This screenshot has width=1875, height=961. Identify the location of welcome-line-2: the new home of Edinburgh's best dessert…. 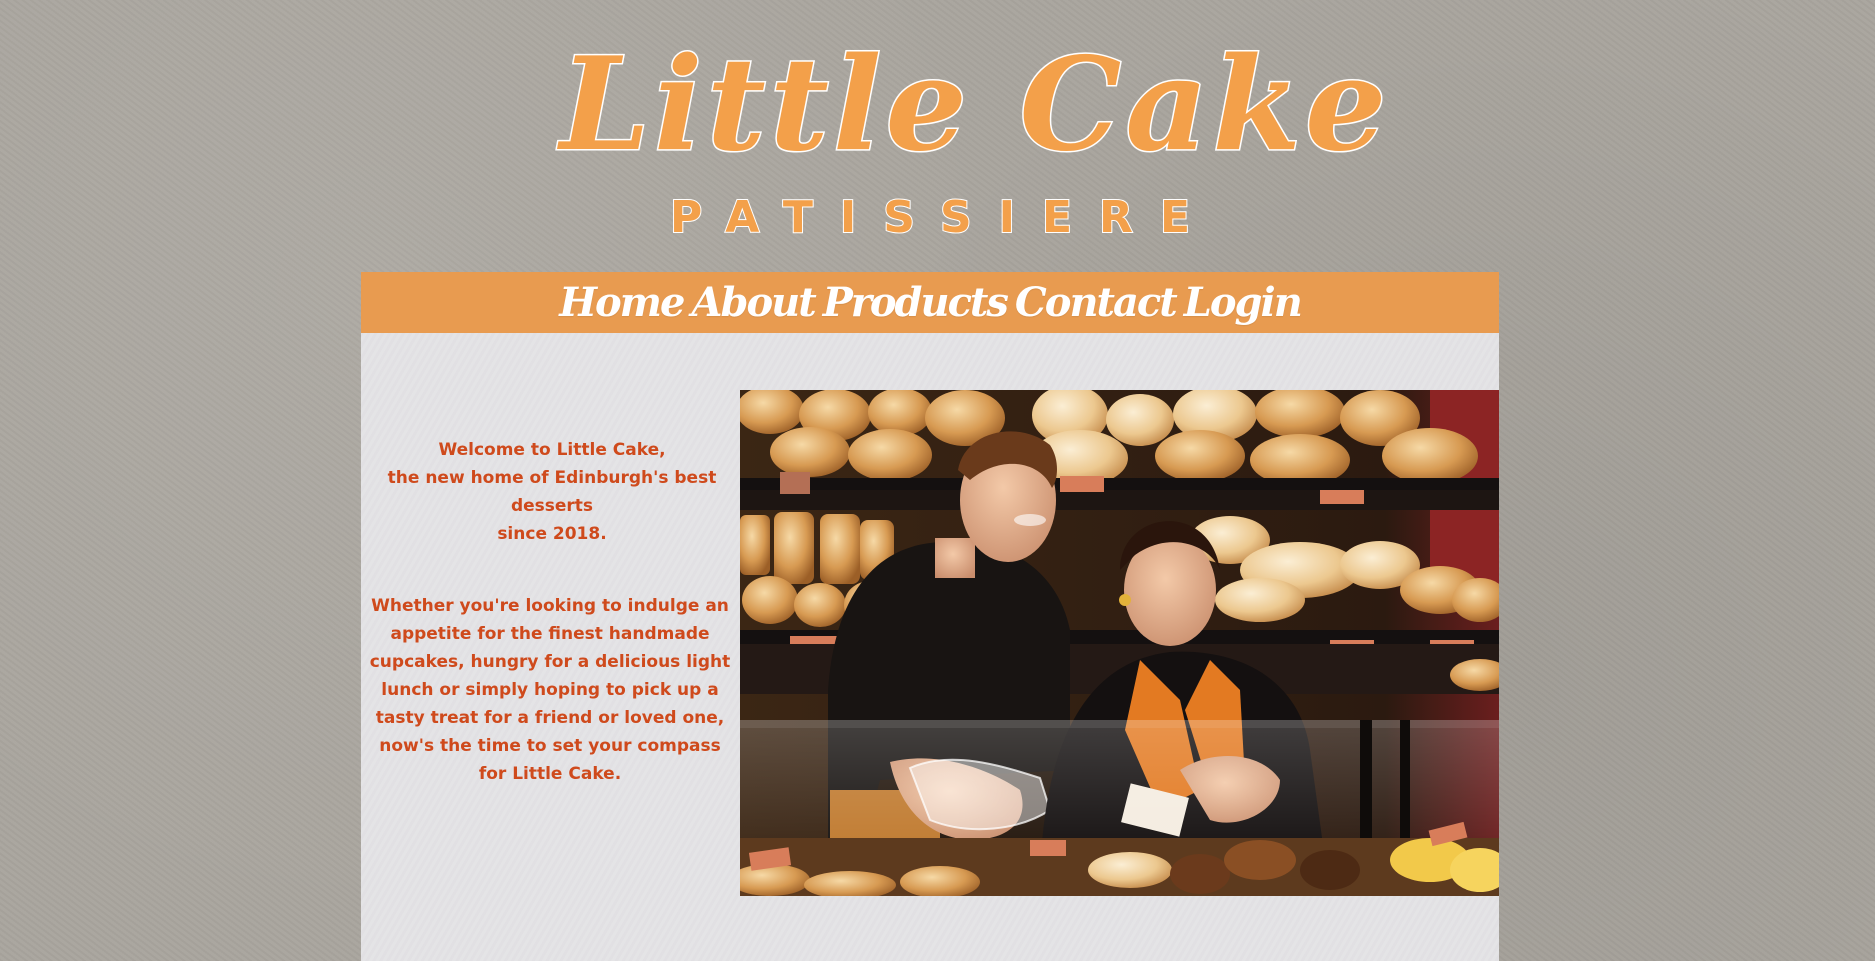
(552, 492).